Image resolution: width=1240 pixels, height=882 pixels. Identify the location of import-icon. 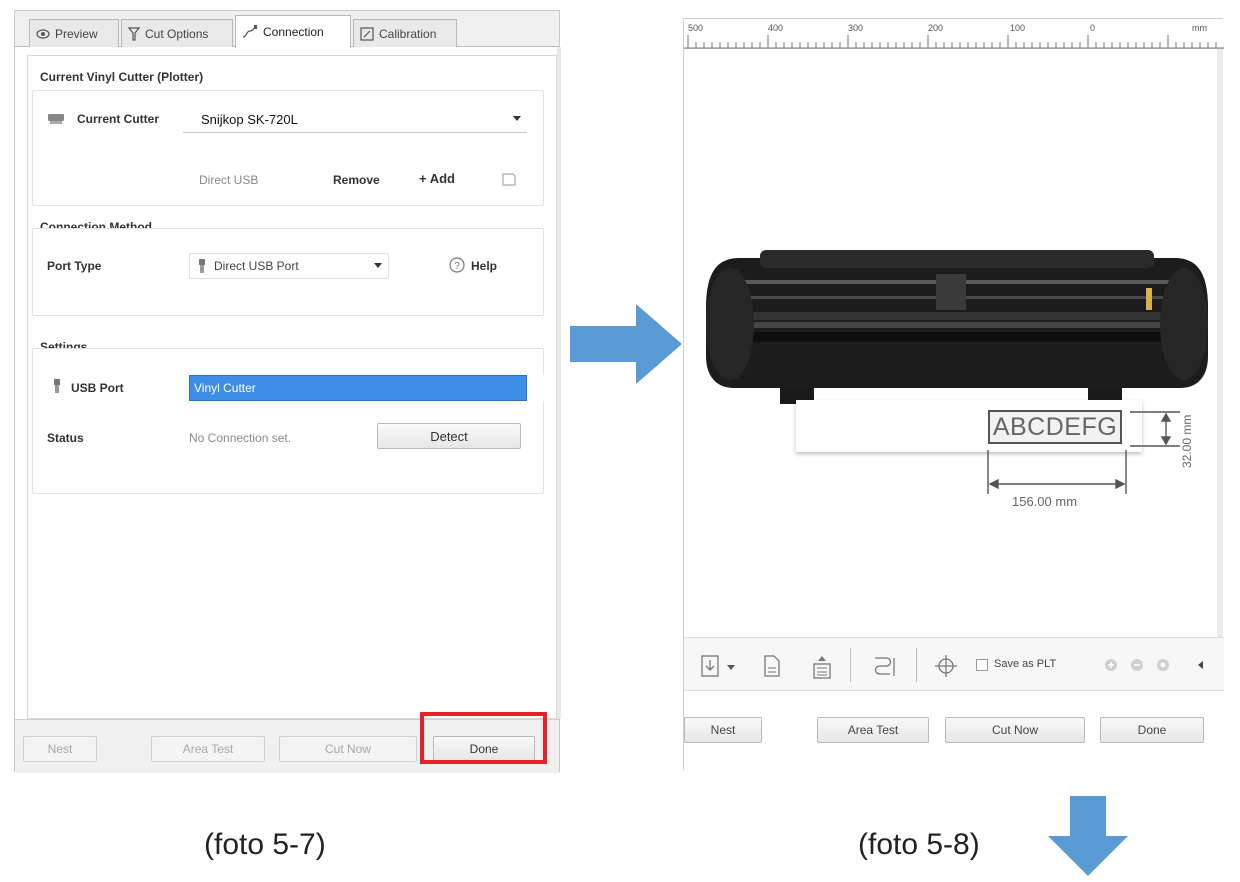
(711, 666).